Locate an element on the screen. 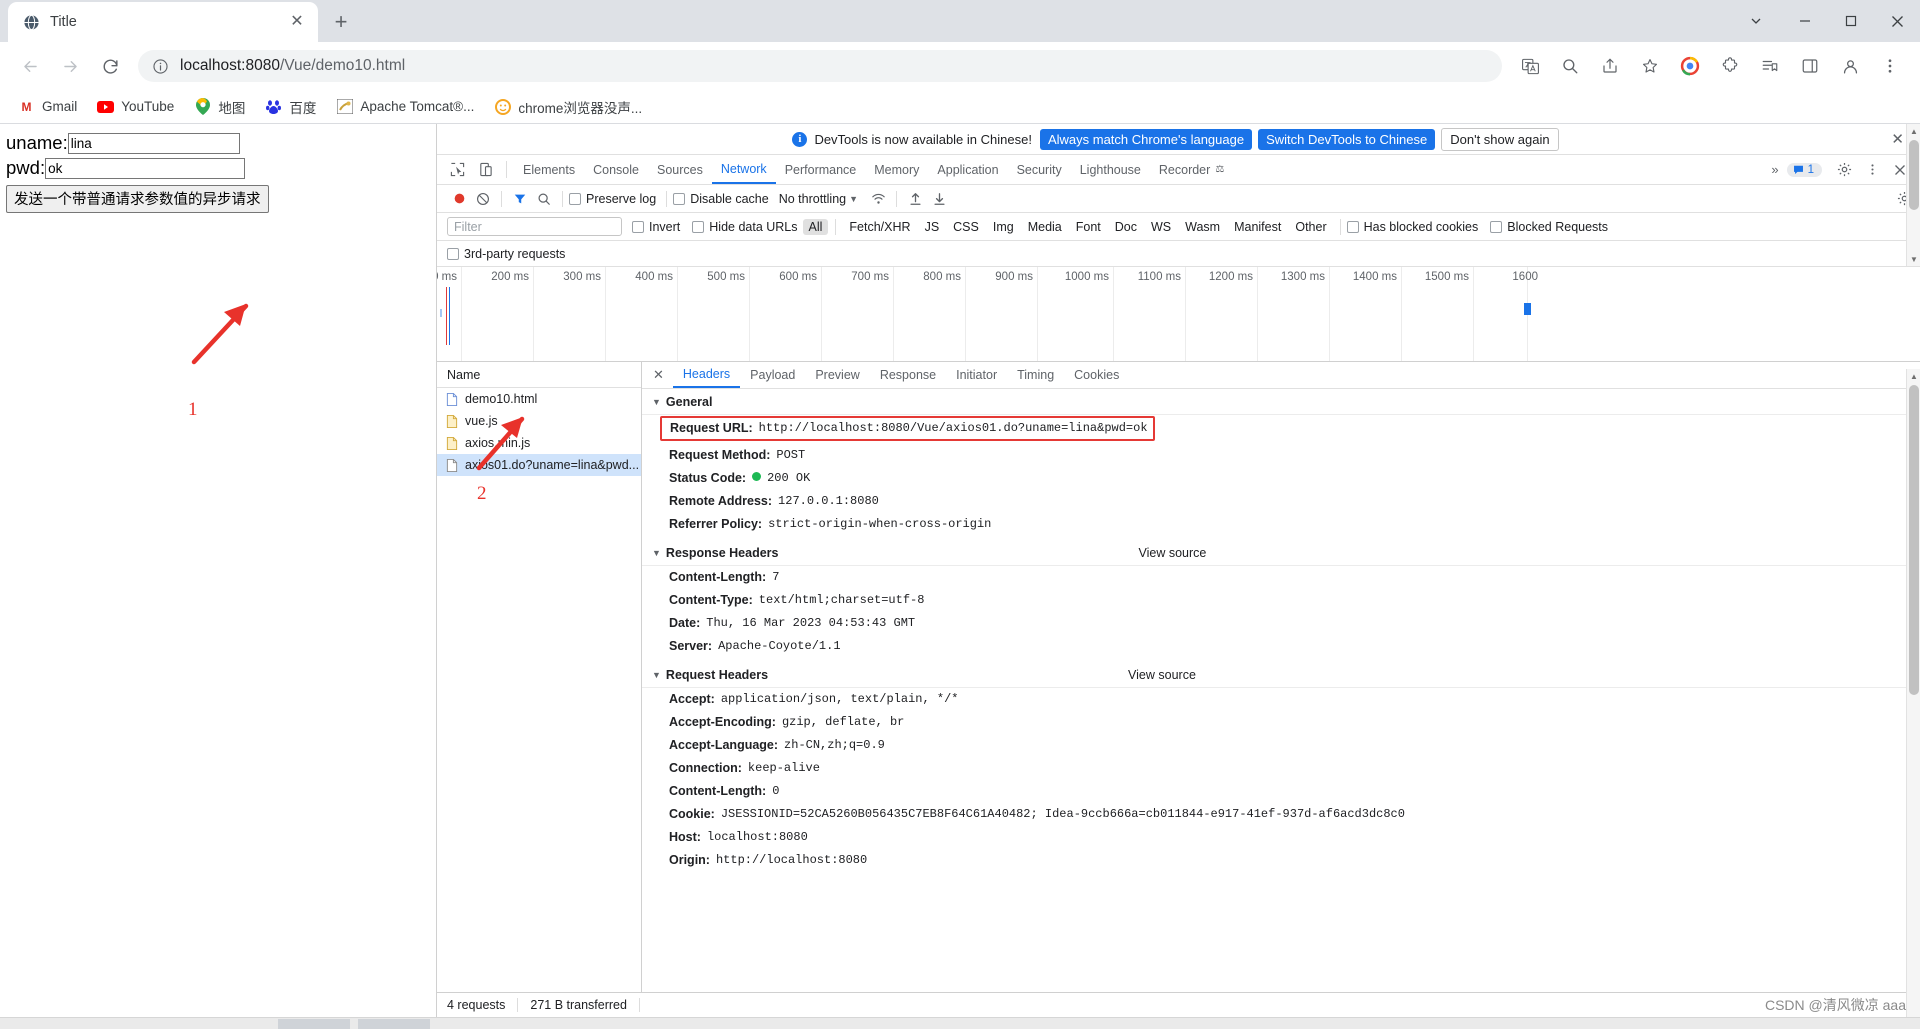  close-tab-icon: ✕ is located at coordinates (297, 22).